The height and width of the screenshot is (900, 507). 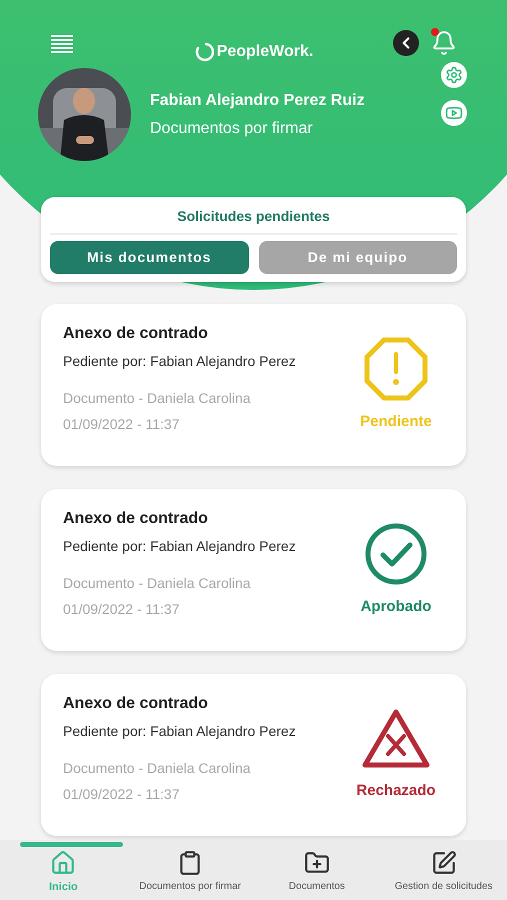 I want to click on status-label: Aprobado, so click(x=396, y=606).